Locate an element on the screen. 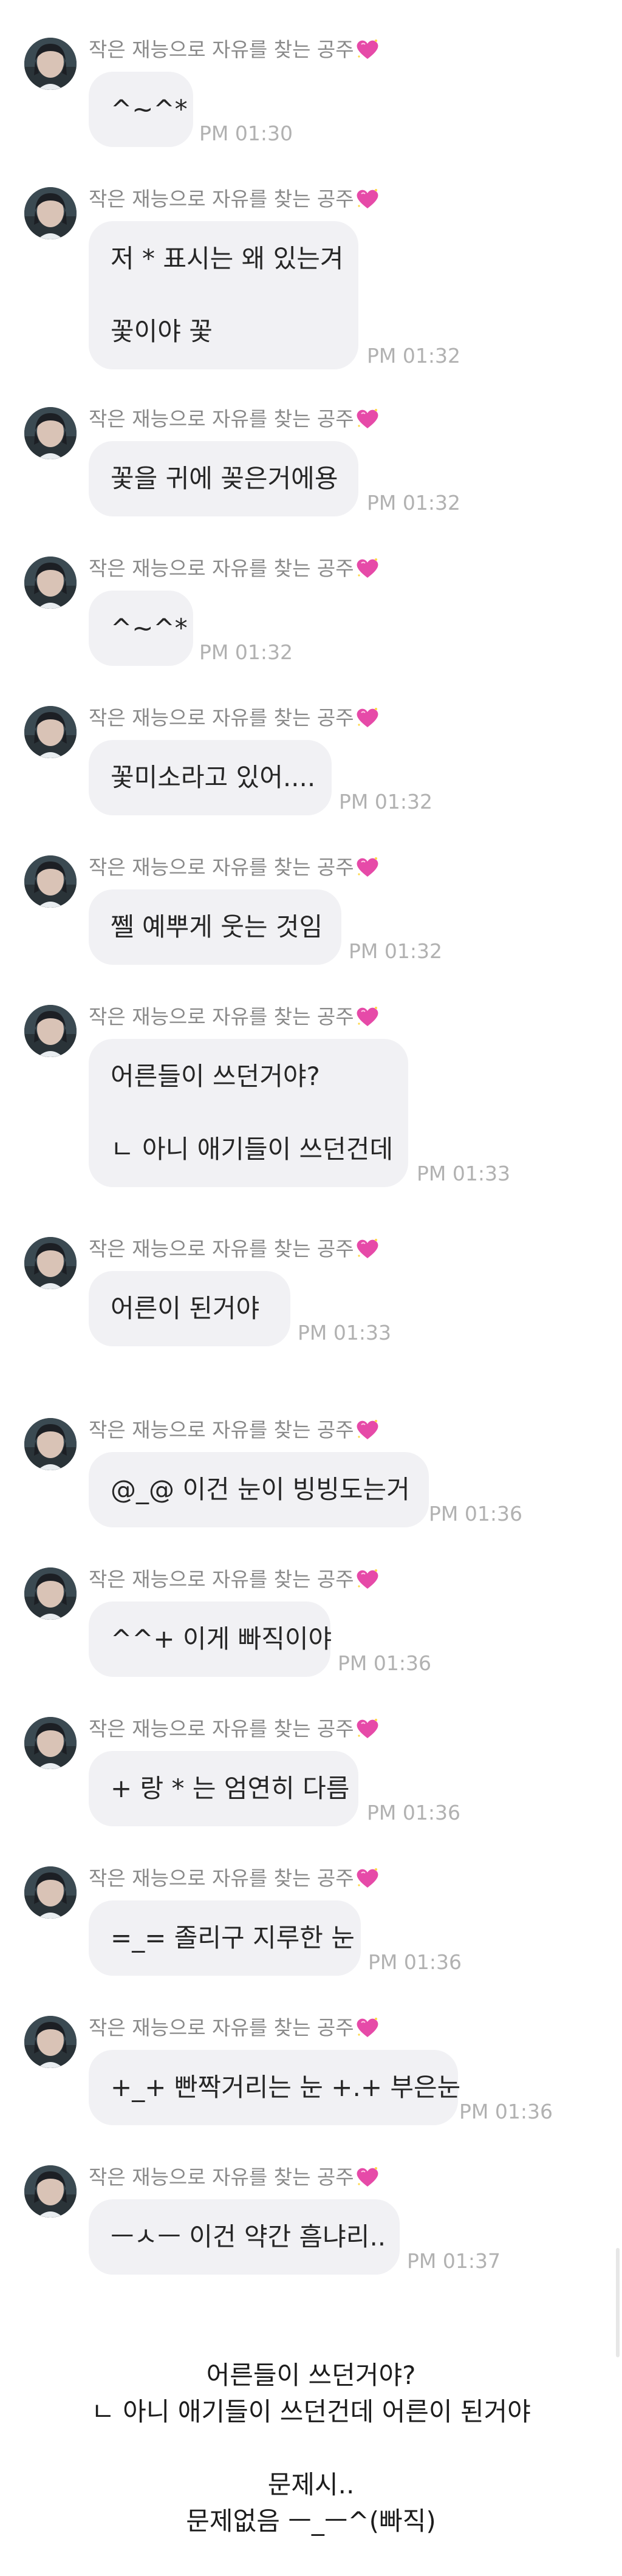 Image resolution: width=622 pixels, height=2576 pixels. message-bubble: ㅡㅅㅡ 이건 약간 흠냐리.. is located at coordinates (244, 2237).